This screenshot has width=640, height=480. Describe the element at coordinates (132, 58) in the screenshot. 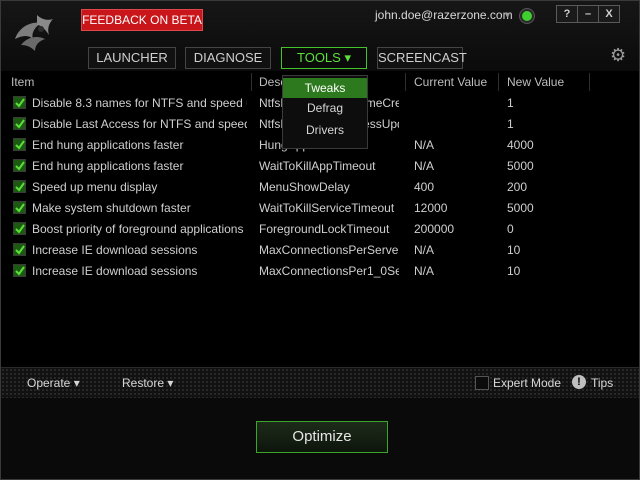

I see `tab-launcher: LAUNCHER` at that location.